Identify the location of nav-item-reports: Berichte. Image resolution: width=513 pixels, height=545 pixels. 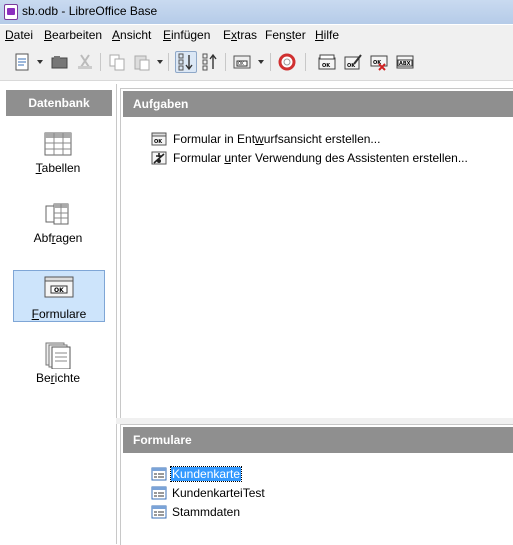
(58, 366).